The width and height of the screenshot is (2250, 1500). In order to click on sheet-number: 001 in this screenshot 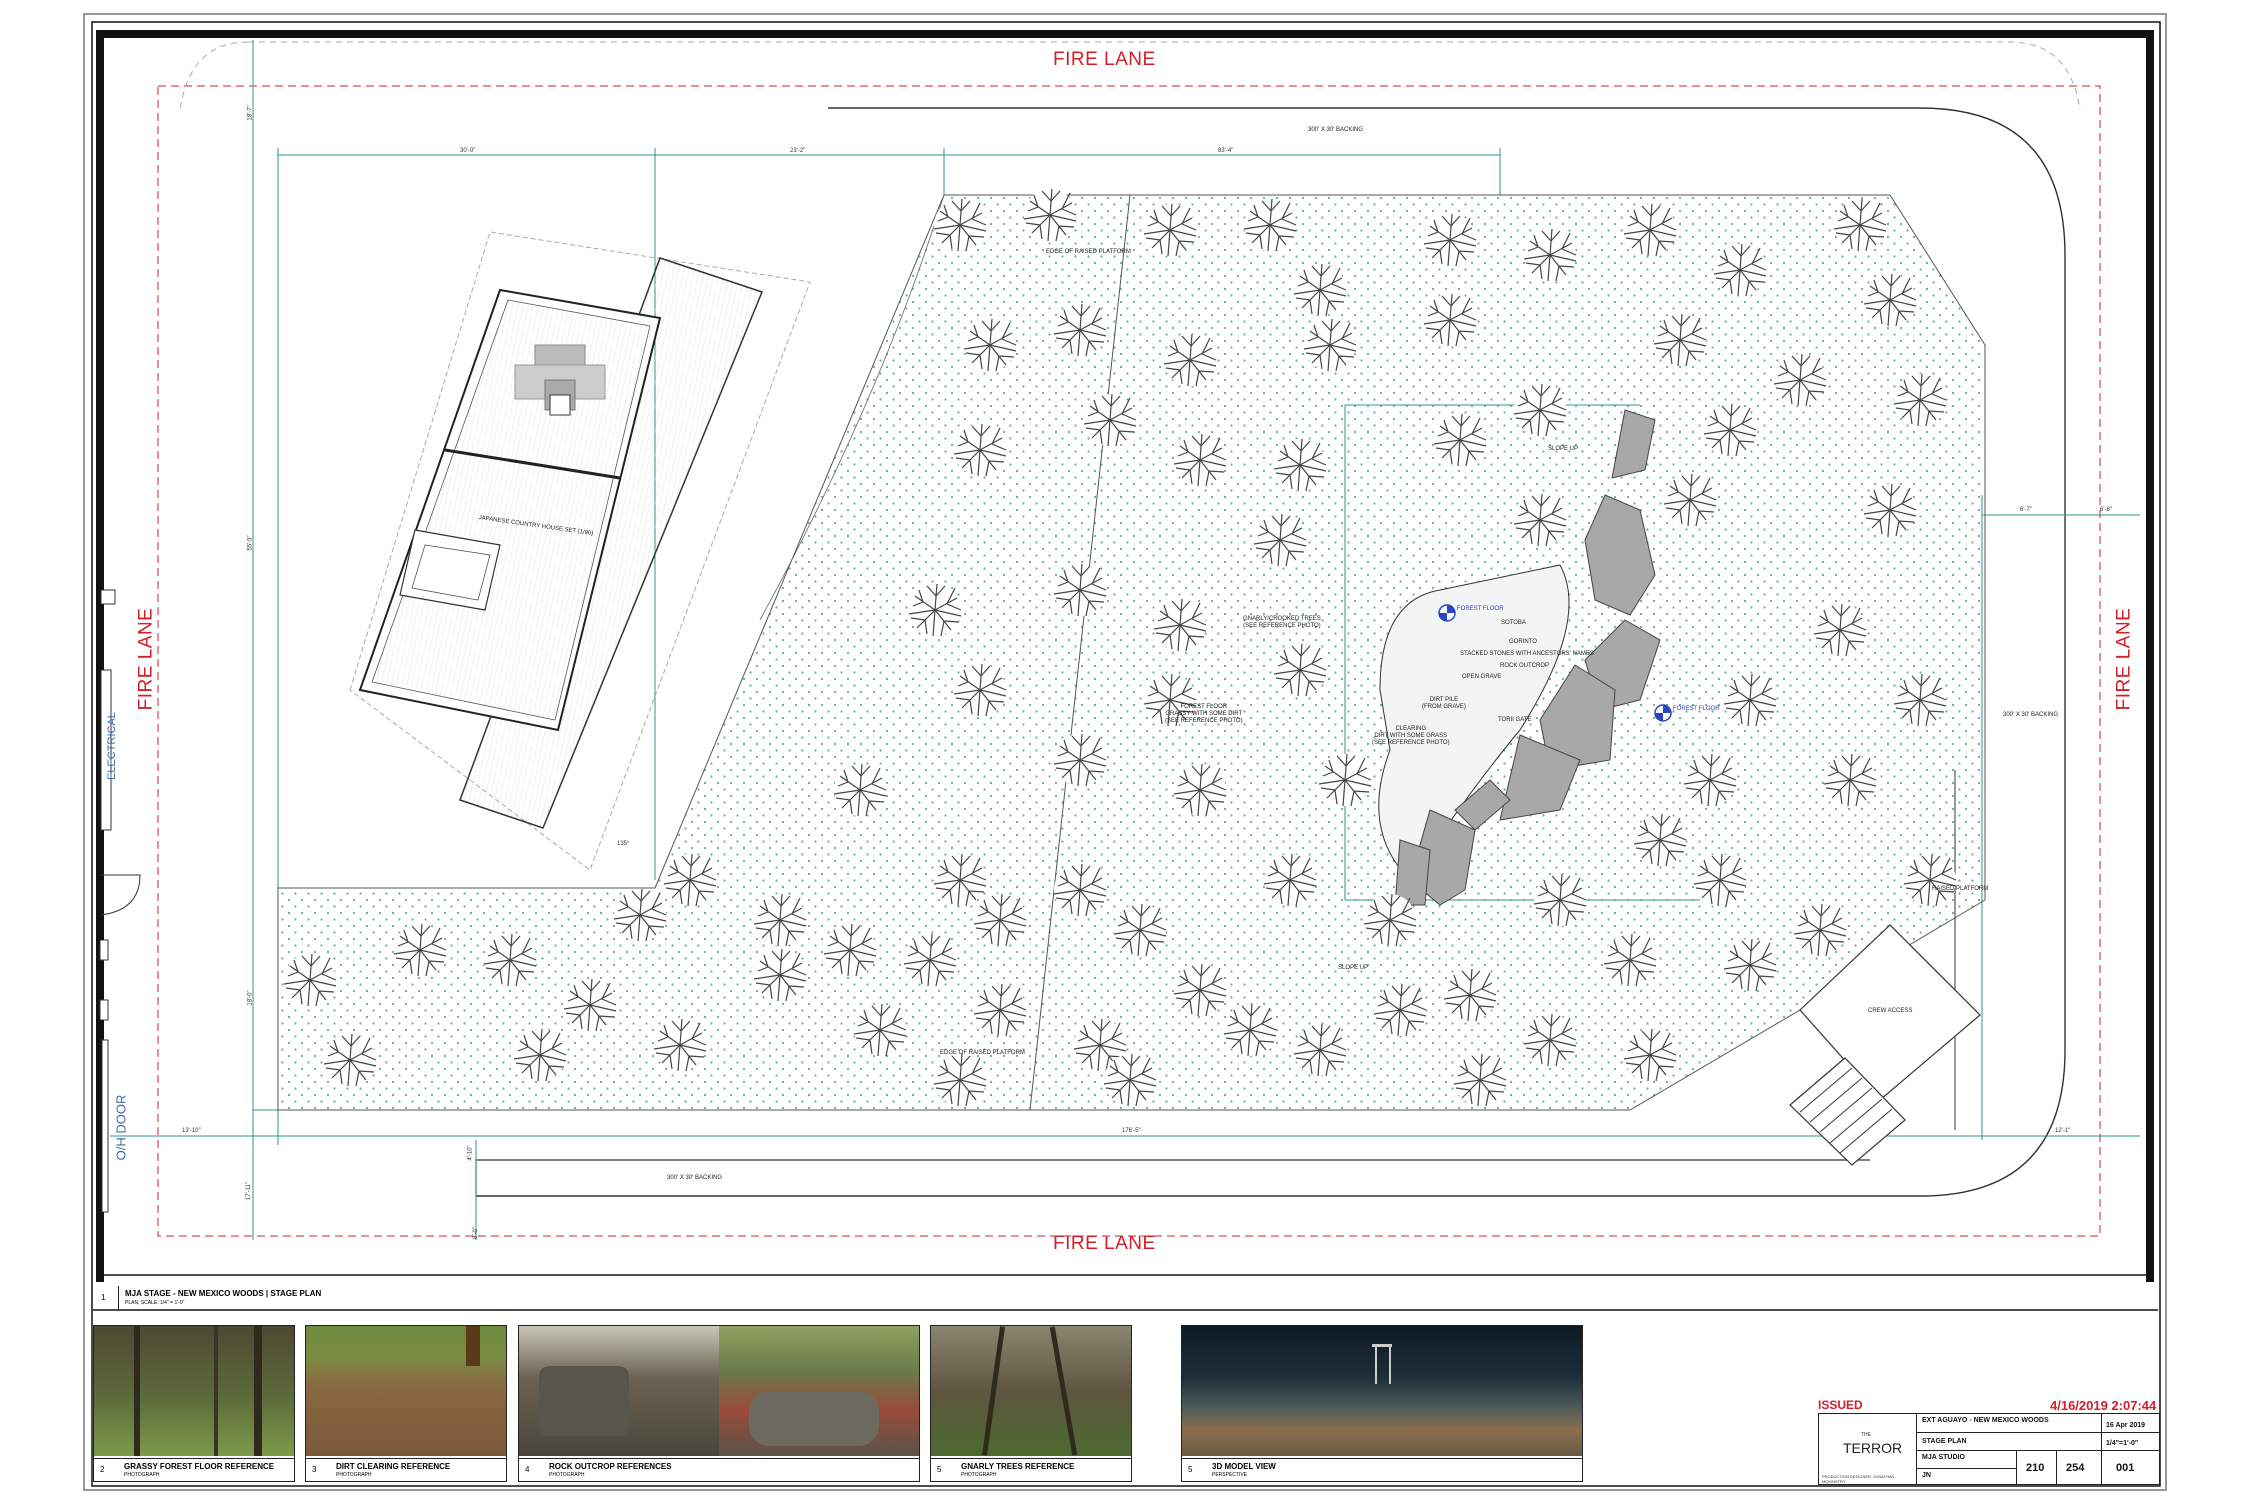, I will do `click(2125, 1468)`.